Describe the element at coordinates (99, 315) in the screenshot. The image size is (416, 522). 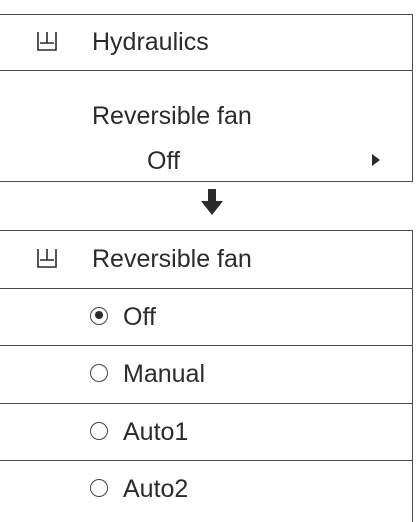
I see `radio-button-selected` at that location.